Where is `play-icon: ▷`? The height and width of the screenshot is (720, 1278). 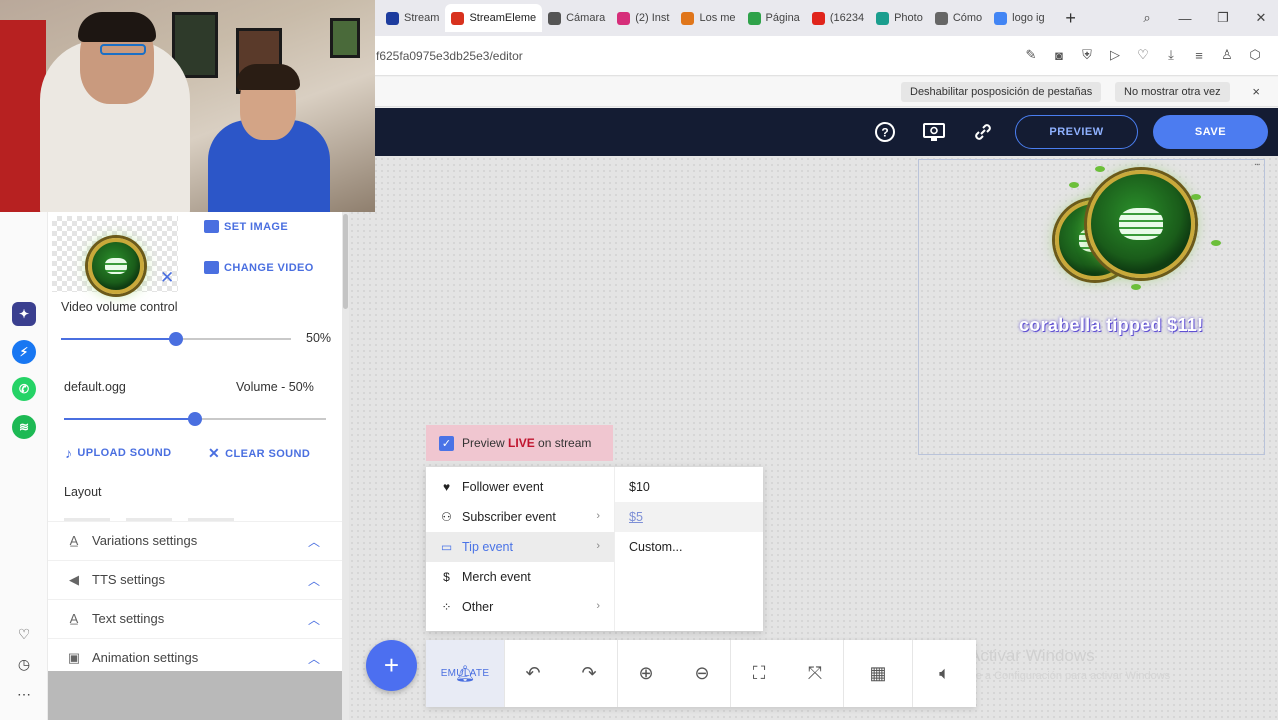 play-icon: ▷ is located at coordinates (1115, 55).